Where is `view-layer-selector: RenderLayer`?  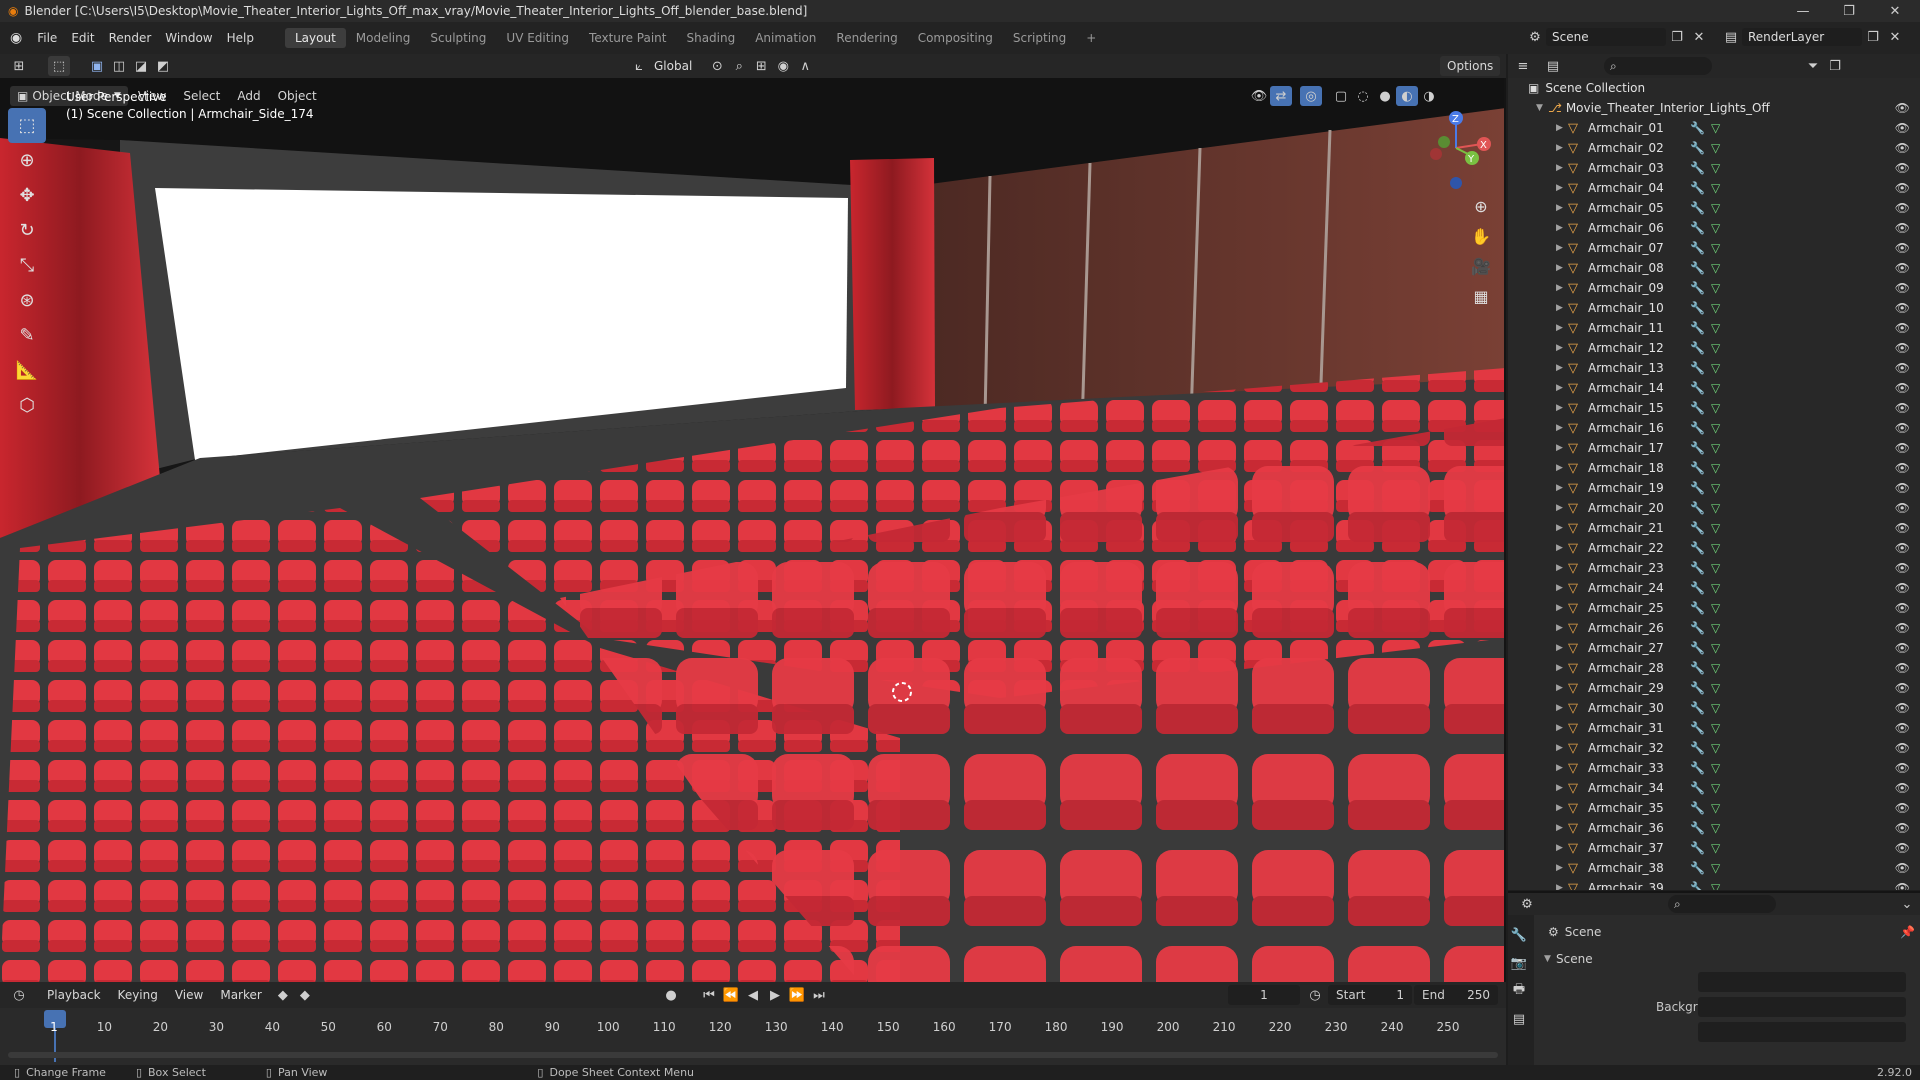
view-layer-selector: RenderLayer is located at coordinates (1802, 37).